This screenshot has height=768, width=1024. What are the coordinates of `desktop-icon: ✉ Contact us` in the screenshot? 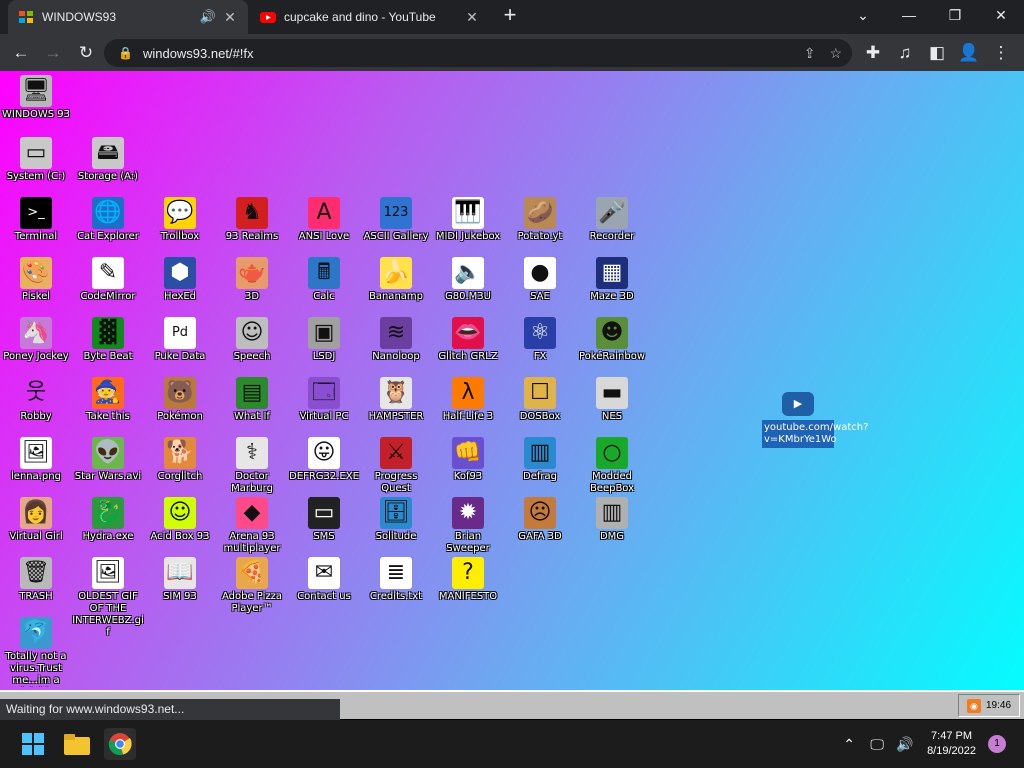 It's located at (324, 580).